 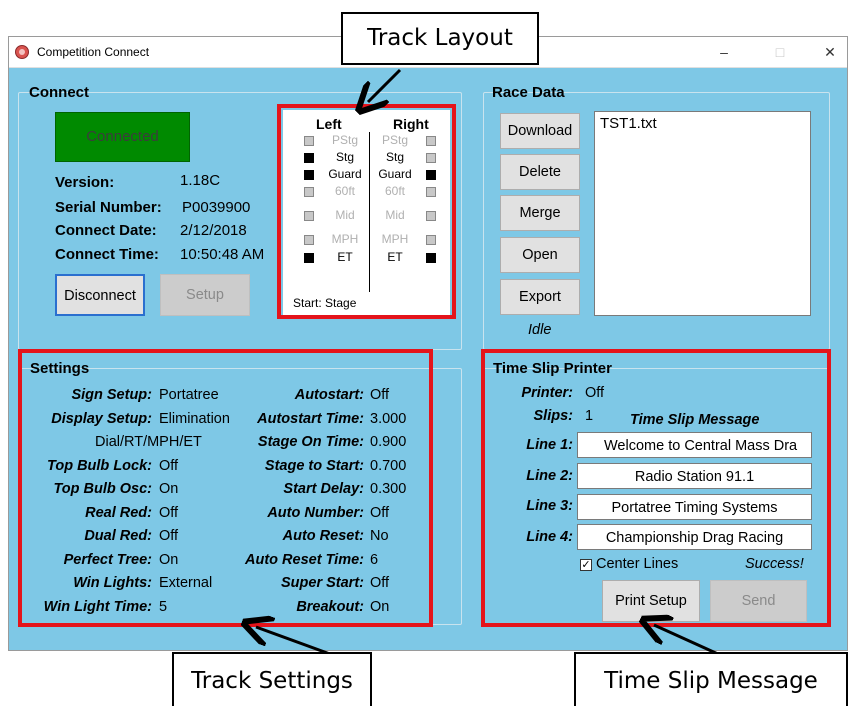 I want to click on merge-button: Merge, so click(x=540, y=213).